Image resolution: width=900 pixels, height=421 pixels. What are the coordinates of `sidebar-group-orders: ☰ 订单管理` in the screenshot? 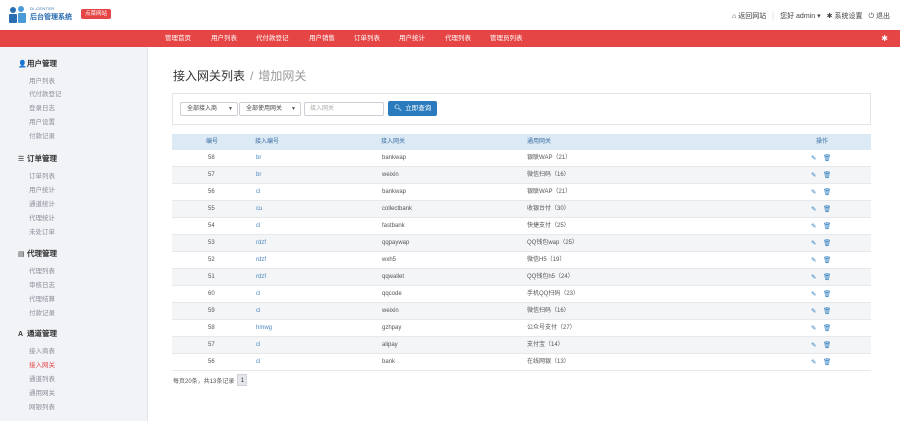 It's located at (37, 158).